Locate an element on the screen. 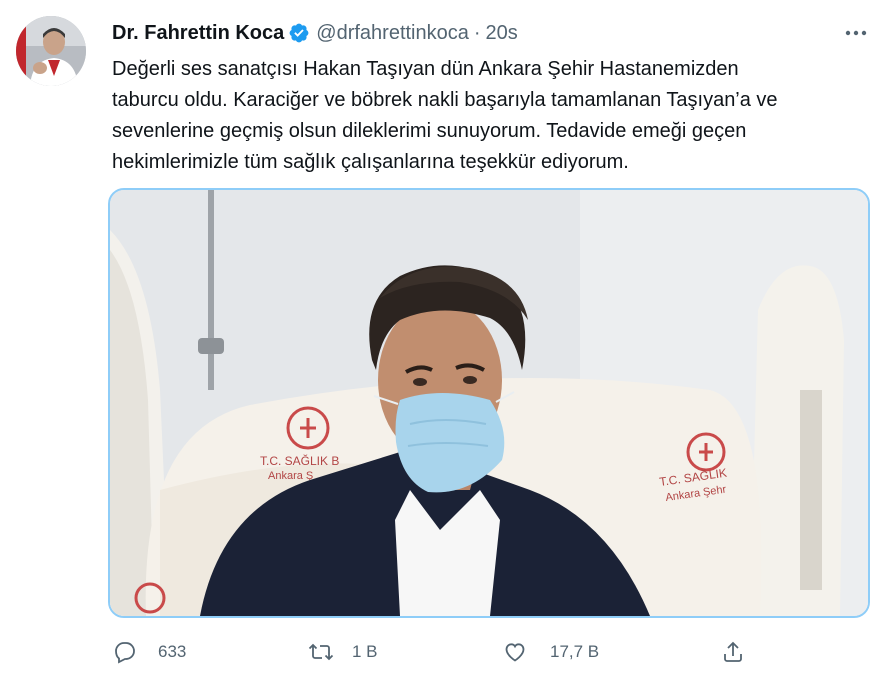 This screenshot has height=675, width=885. pillow-text: T.C. SAĞLIK B is located at coordinates (299, 460).